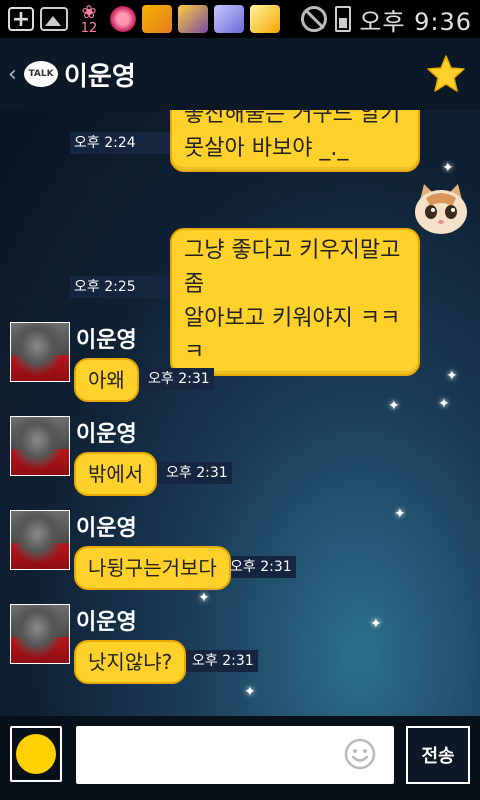  I want to click on attach-button, so click(36, 754).